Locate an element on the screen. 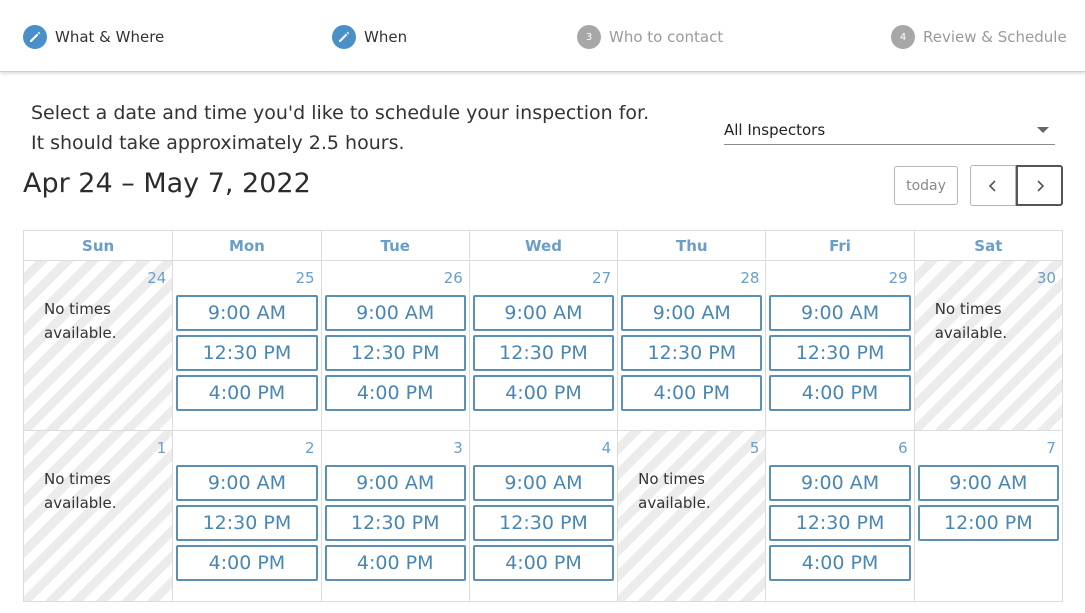  inspector-select-value: All Inspectors is located at coordinates (775, 130).